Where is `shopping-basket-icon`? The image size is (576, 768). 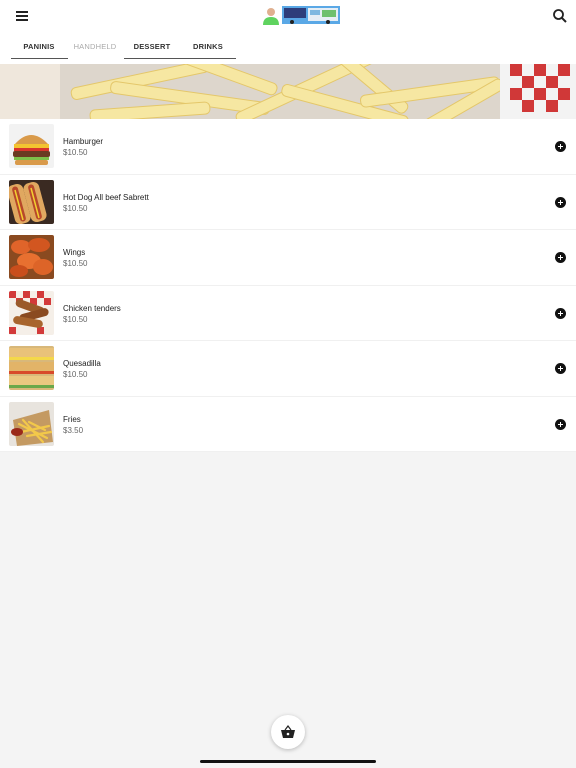
shopping-basket-icon is located at coordinates (288, 731).